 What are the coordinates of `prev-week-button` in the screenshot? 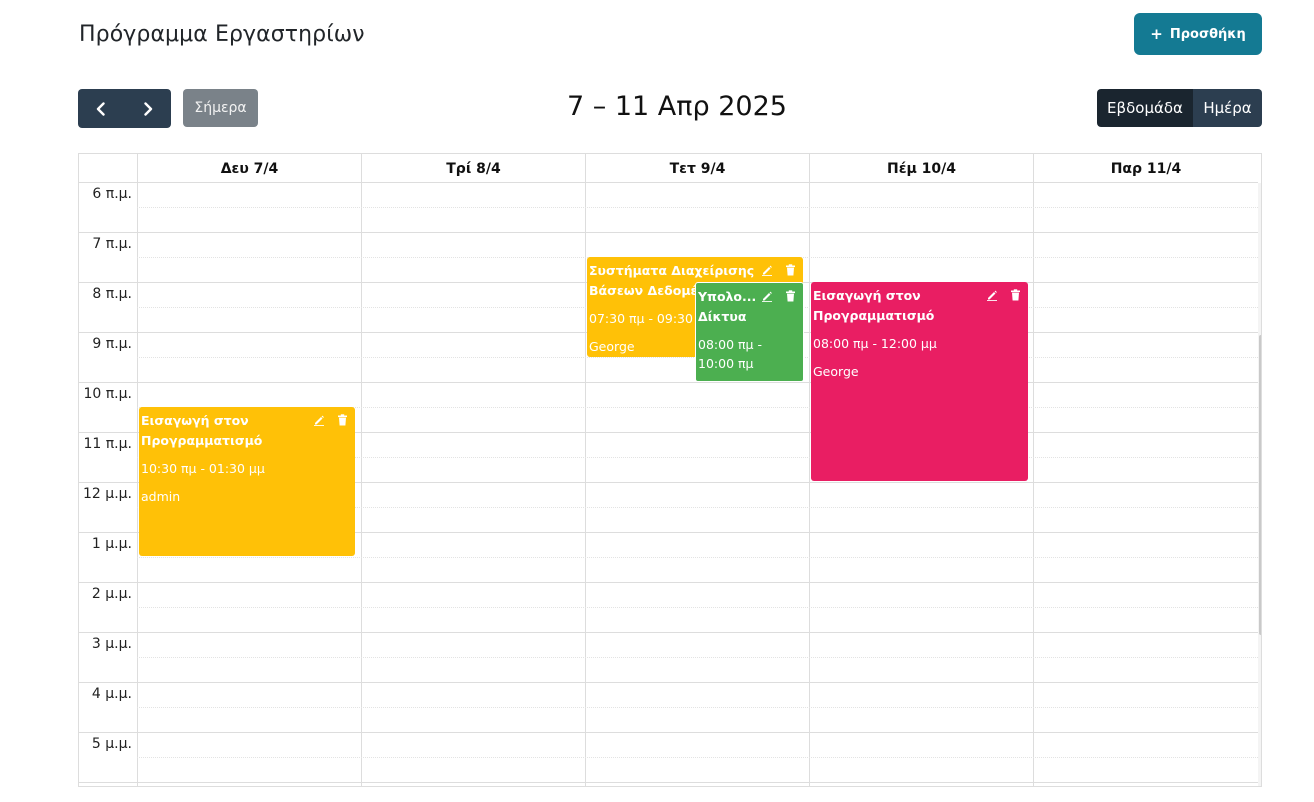 It's located at (101, 108).